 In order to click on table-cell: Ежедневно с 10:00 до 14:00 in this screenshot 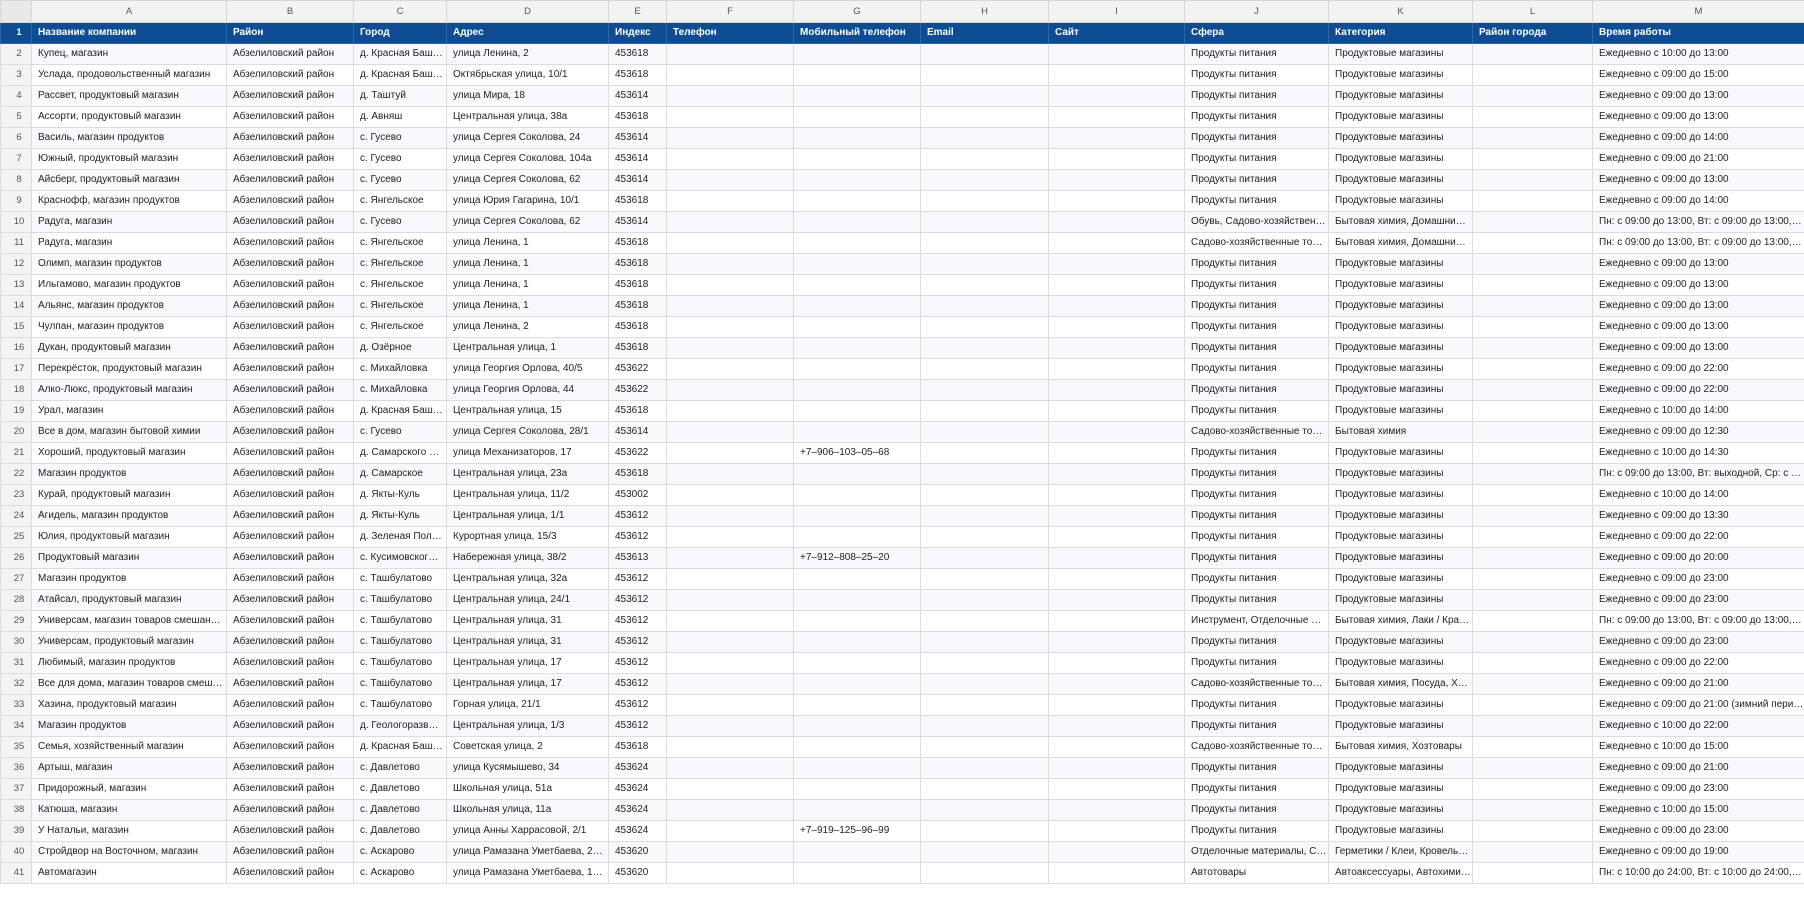, I will do `click(1698, 411)`.